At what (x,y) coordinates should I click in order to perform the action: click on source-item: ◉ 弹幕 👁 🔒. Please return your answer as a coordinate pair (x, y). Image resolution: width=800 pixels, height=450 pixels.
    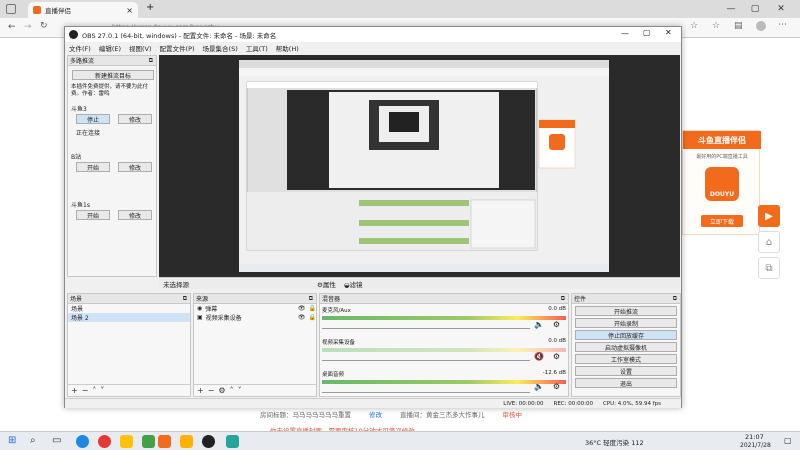
    Looking at the image, I should click on (255, 308).